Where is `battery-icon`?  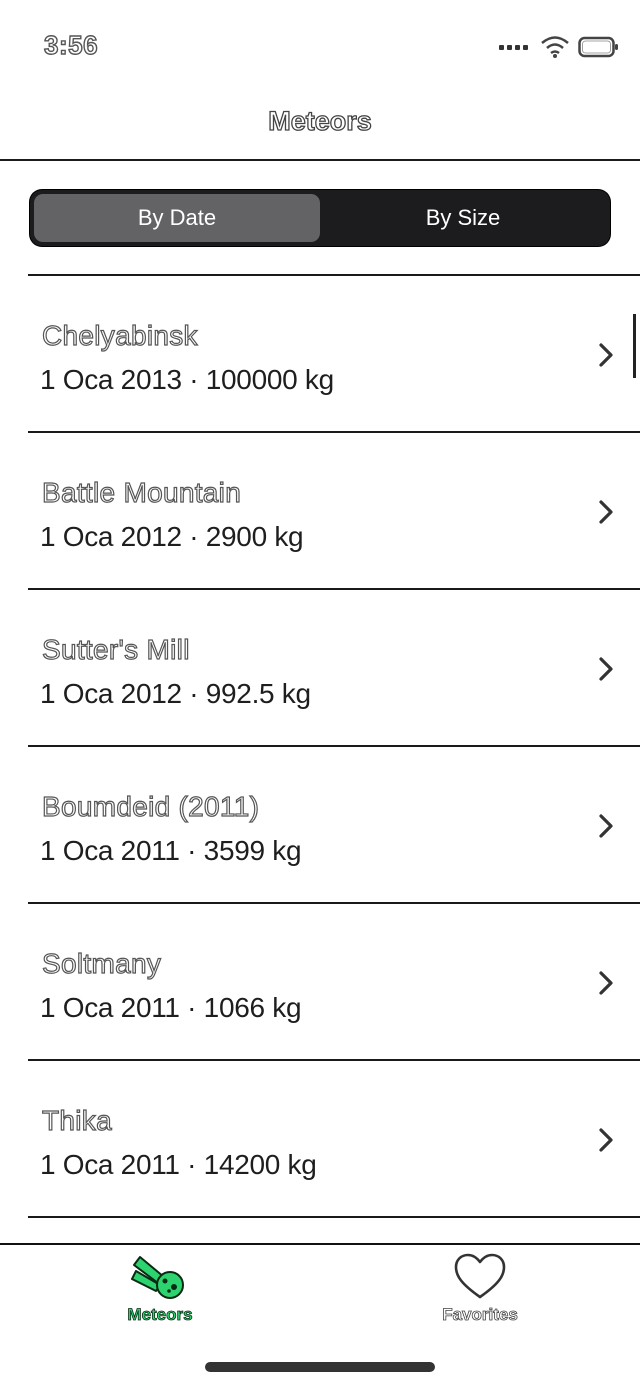 battery-icon is located at coordinates (598, 47).